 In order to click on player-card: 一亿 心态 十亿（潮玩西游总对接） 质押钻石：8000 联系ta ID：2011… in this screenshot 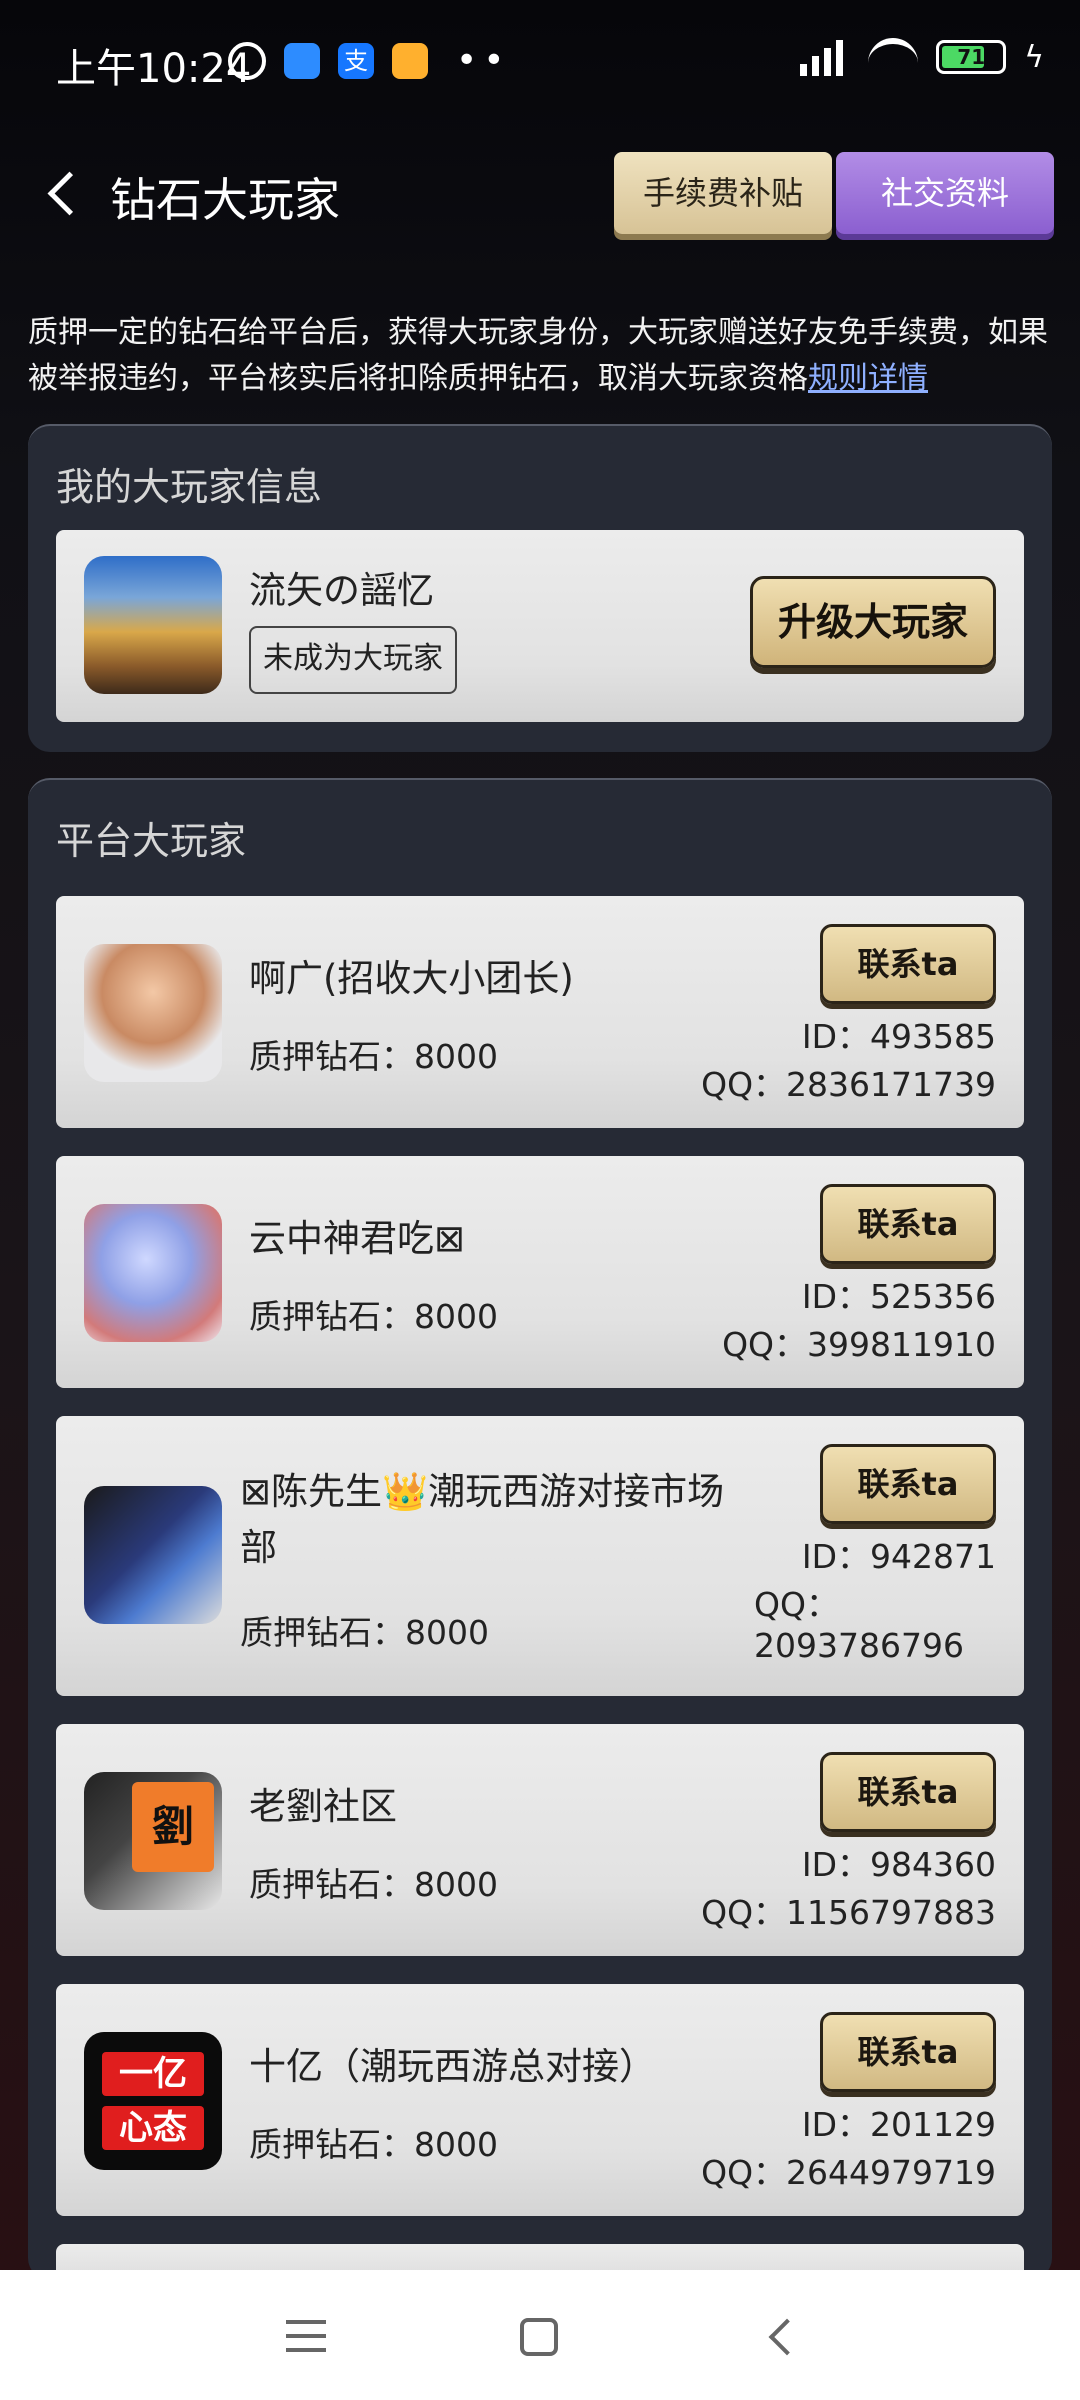, I will do `click(540, 2100)`.